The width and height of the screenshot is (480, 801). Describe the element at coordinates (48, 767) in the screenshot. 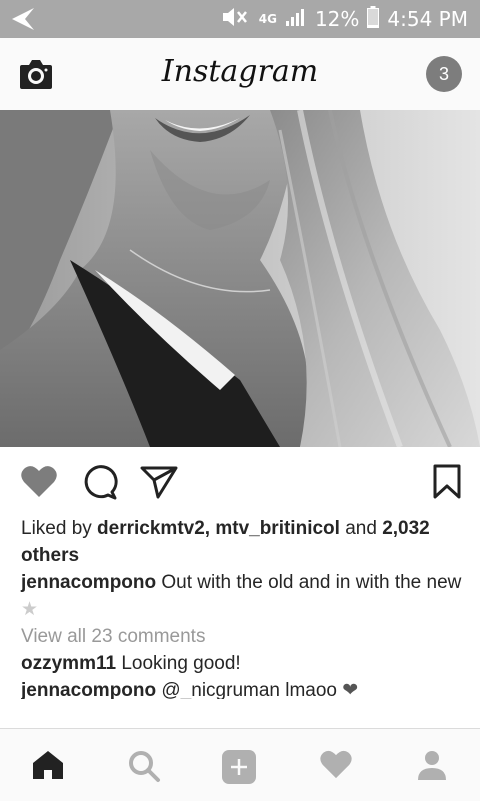

I see `home-icon` at that location.